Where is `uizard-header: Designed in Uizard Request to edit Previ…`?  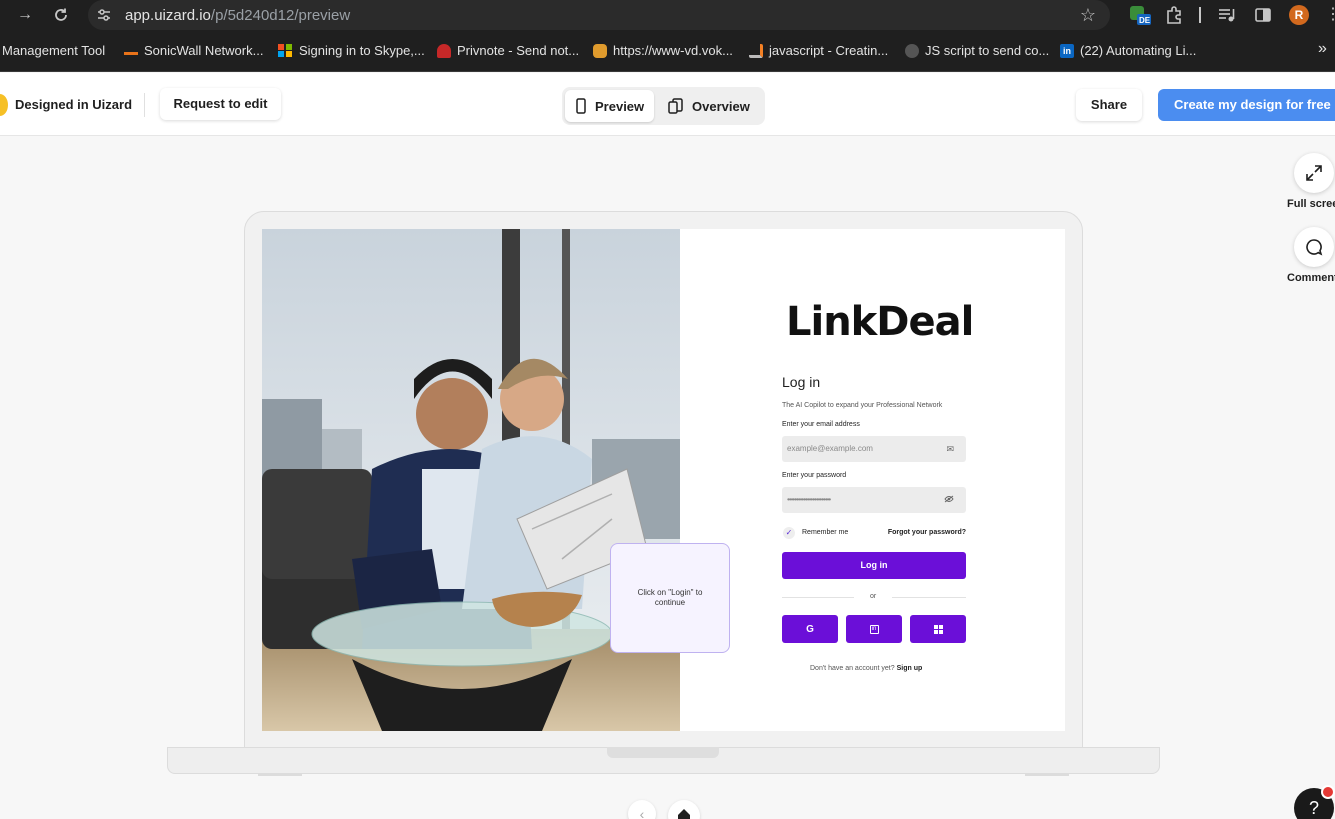
uizard-header: Designed in Uizard Request to edit Previ… is located at coordinates (667, 104).